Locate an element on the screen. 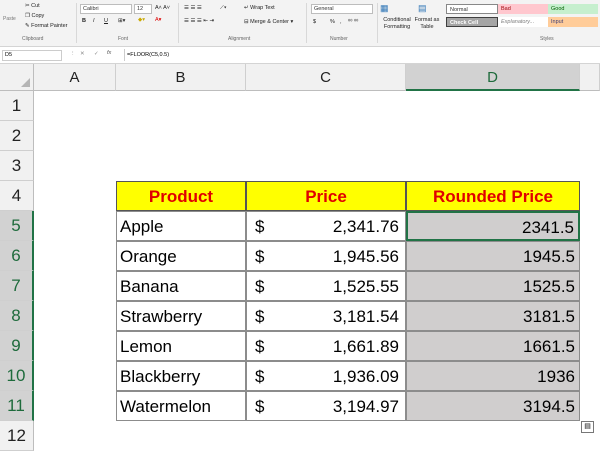  style-bad: Bad is located at coordinates (523, 9).